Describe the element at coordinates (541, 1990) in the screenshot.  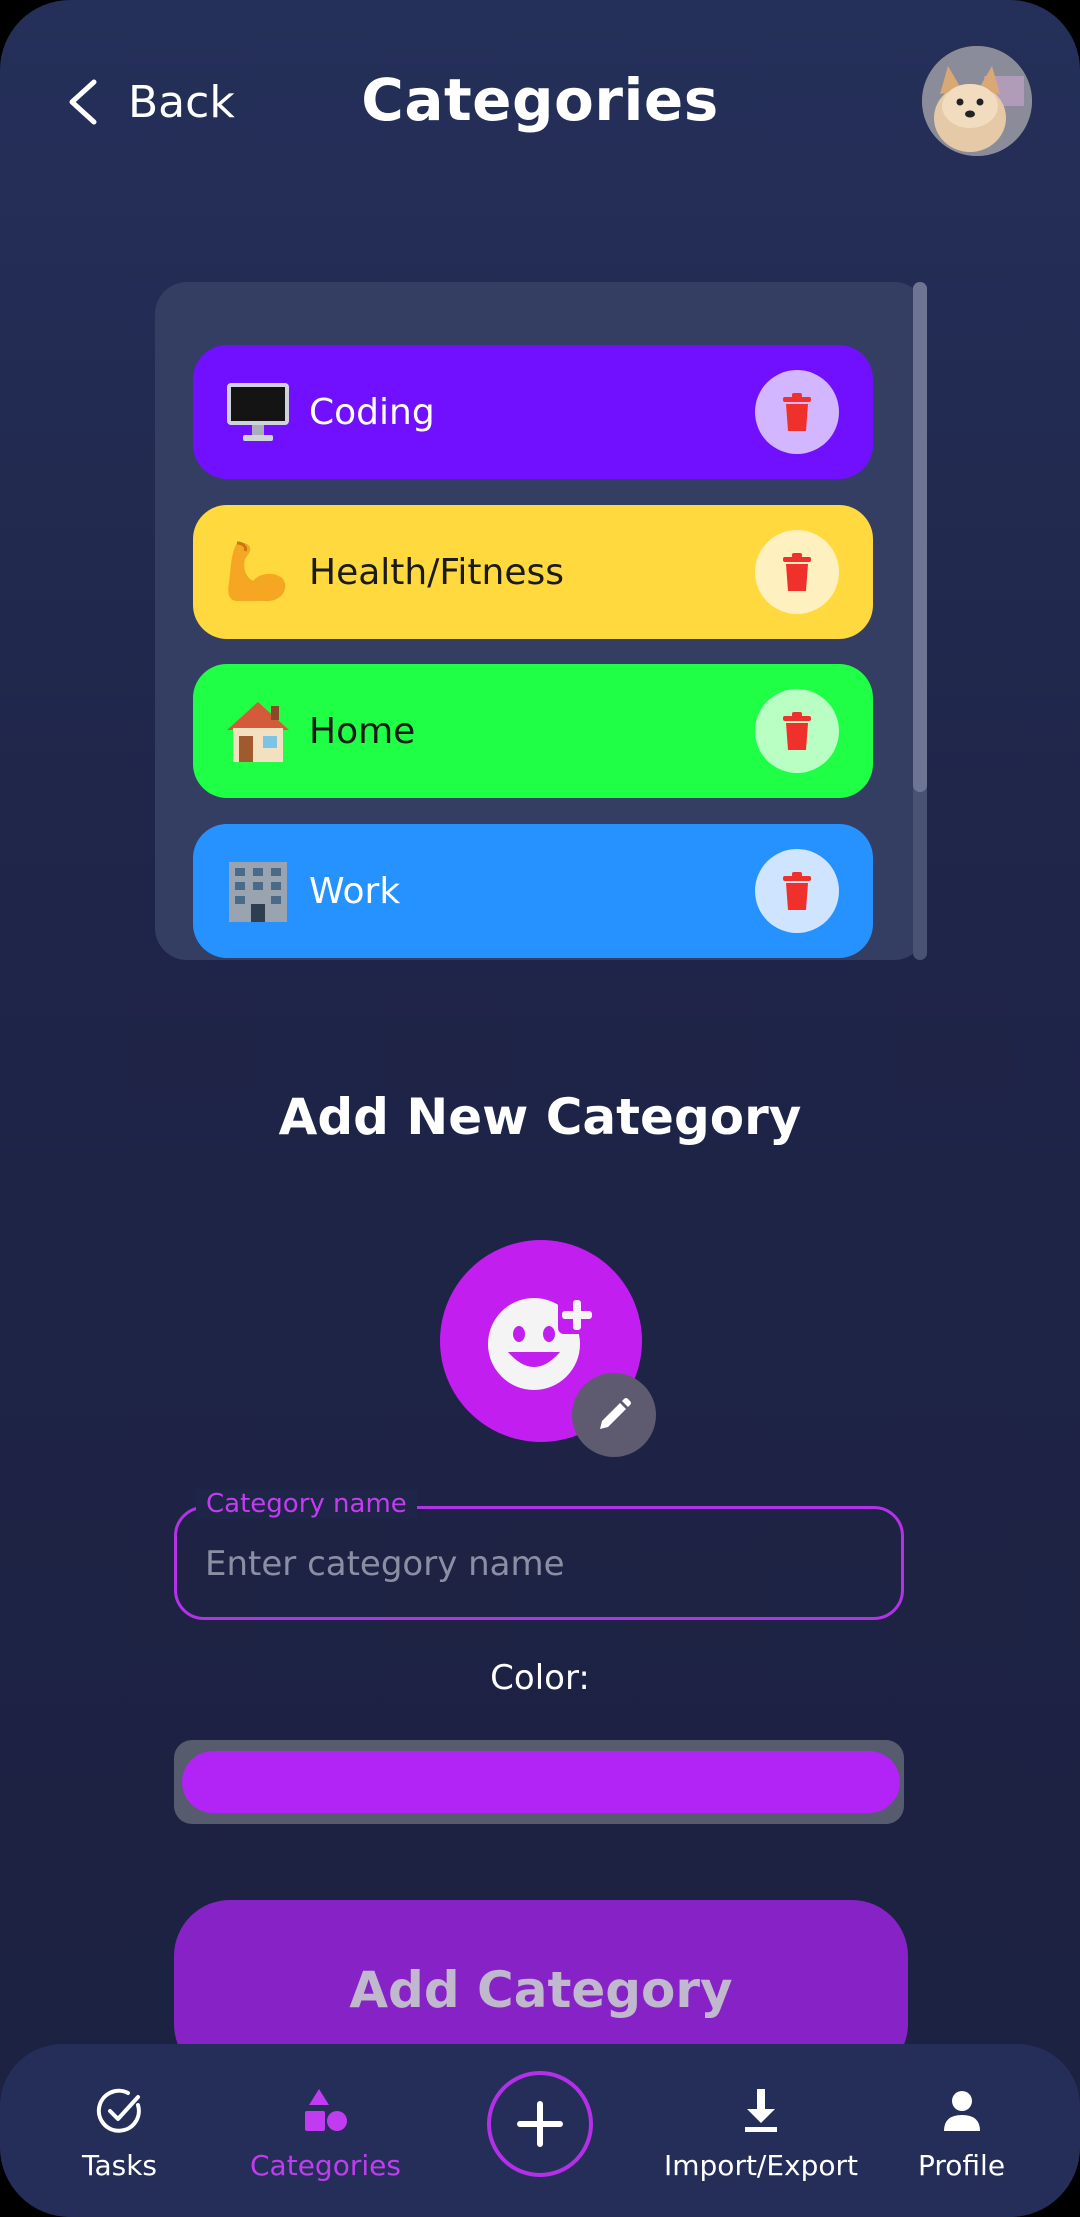
I see `add-category-label: Add Category` at that location.